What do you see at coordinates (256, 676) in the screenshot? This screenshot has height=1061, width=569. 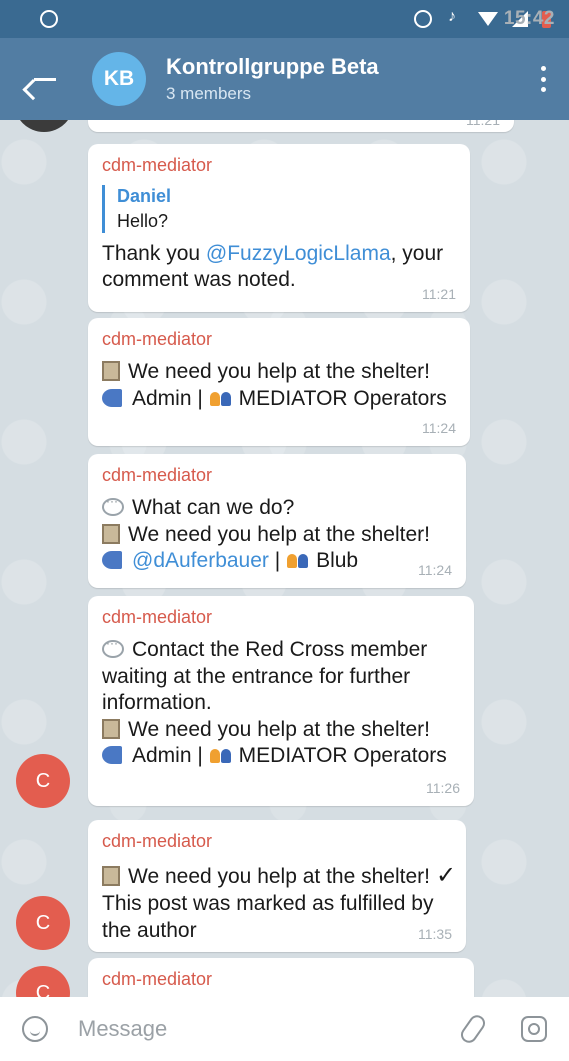 I see `message-text: waiting at the entrance for further` at bounding box center [256, 676].